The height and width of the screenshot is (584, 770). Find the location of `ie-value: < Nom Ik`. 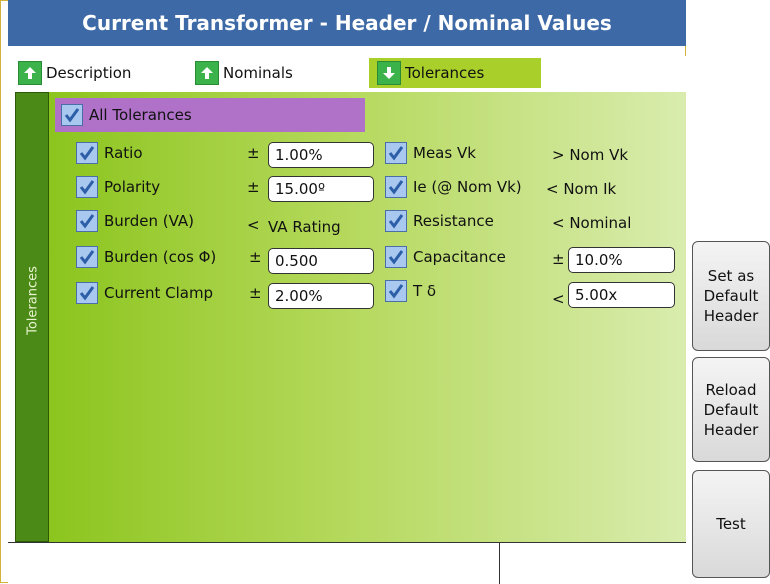

ie-value: < Nom Ik is located at coordinates (581, 189).